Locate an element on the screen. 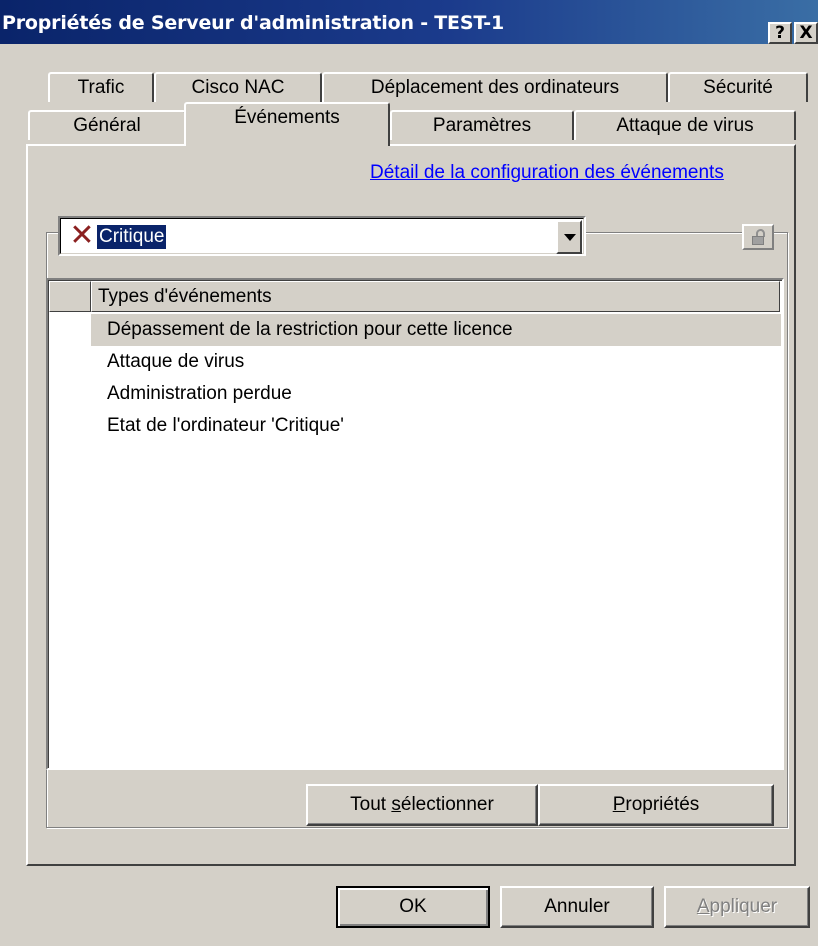 The height and width of the screenshot is (946, 818). list-header: Types d'événements is located at coordinates (415, 296).